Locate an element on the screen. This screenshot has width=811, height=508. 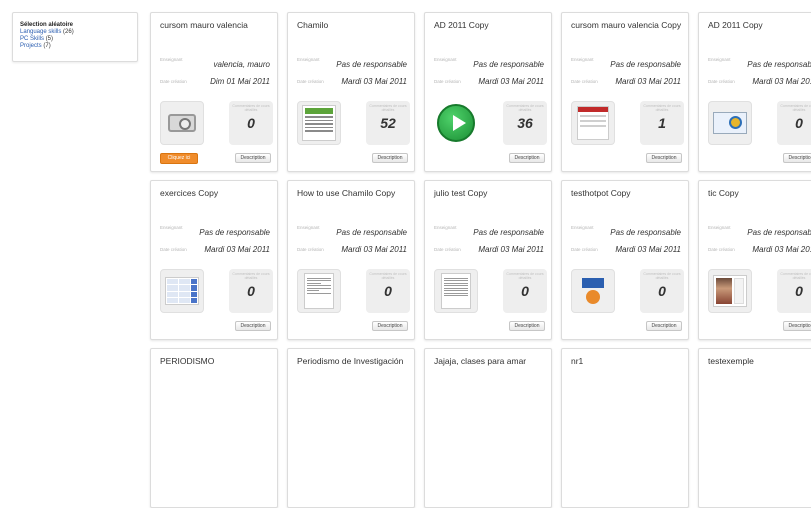
course-title: cursom mauro valencia Copy is located at coordinates (626, 25).